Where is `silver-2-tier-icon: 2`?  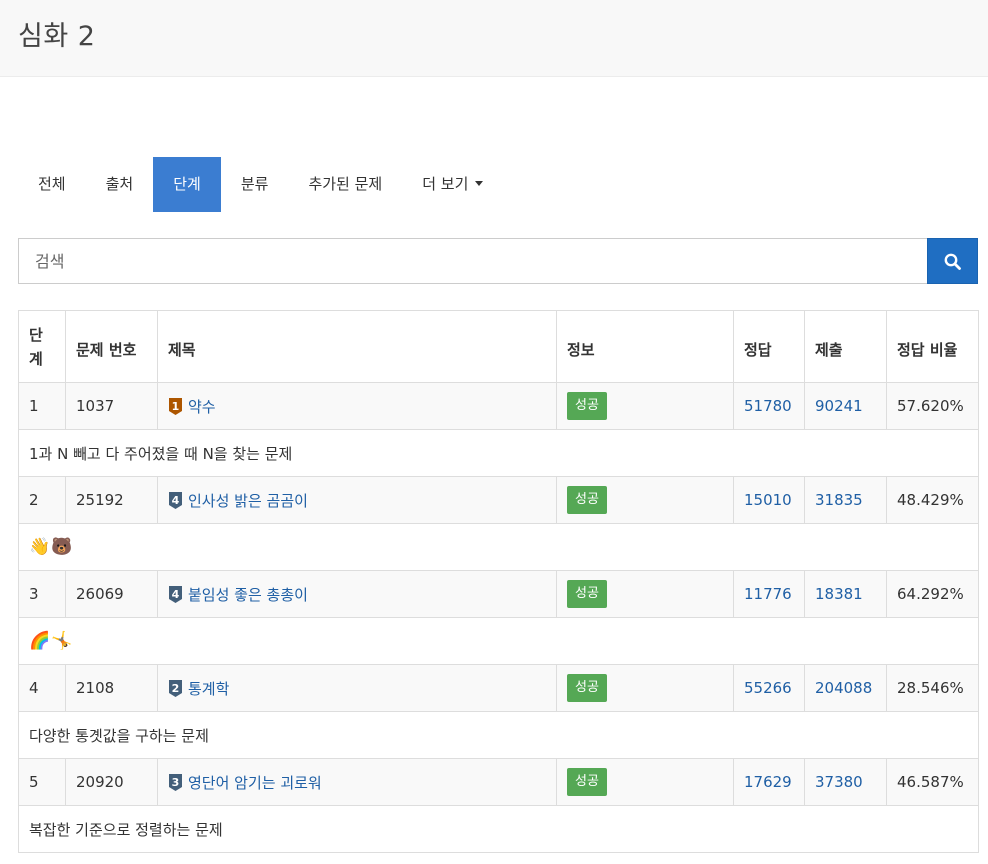
silver-2-tier-icon: 2 is located at coordinates (175, 688).